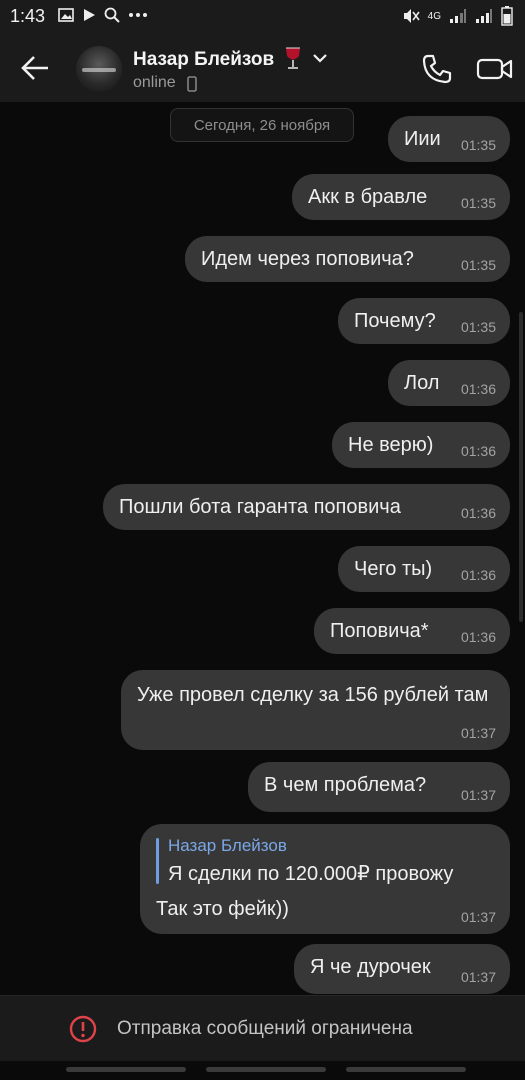  Describe the element at coordinates (103, 15) in the screenshot. I see `notification-icons` at that location.